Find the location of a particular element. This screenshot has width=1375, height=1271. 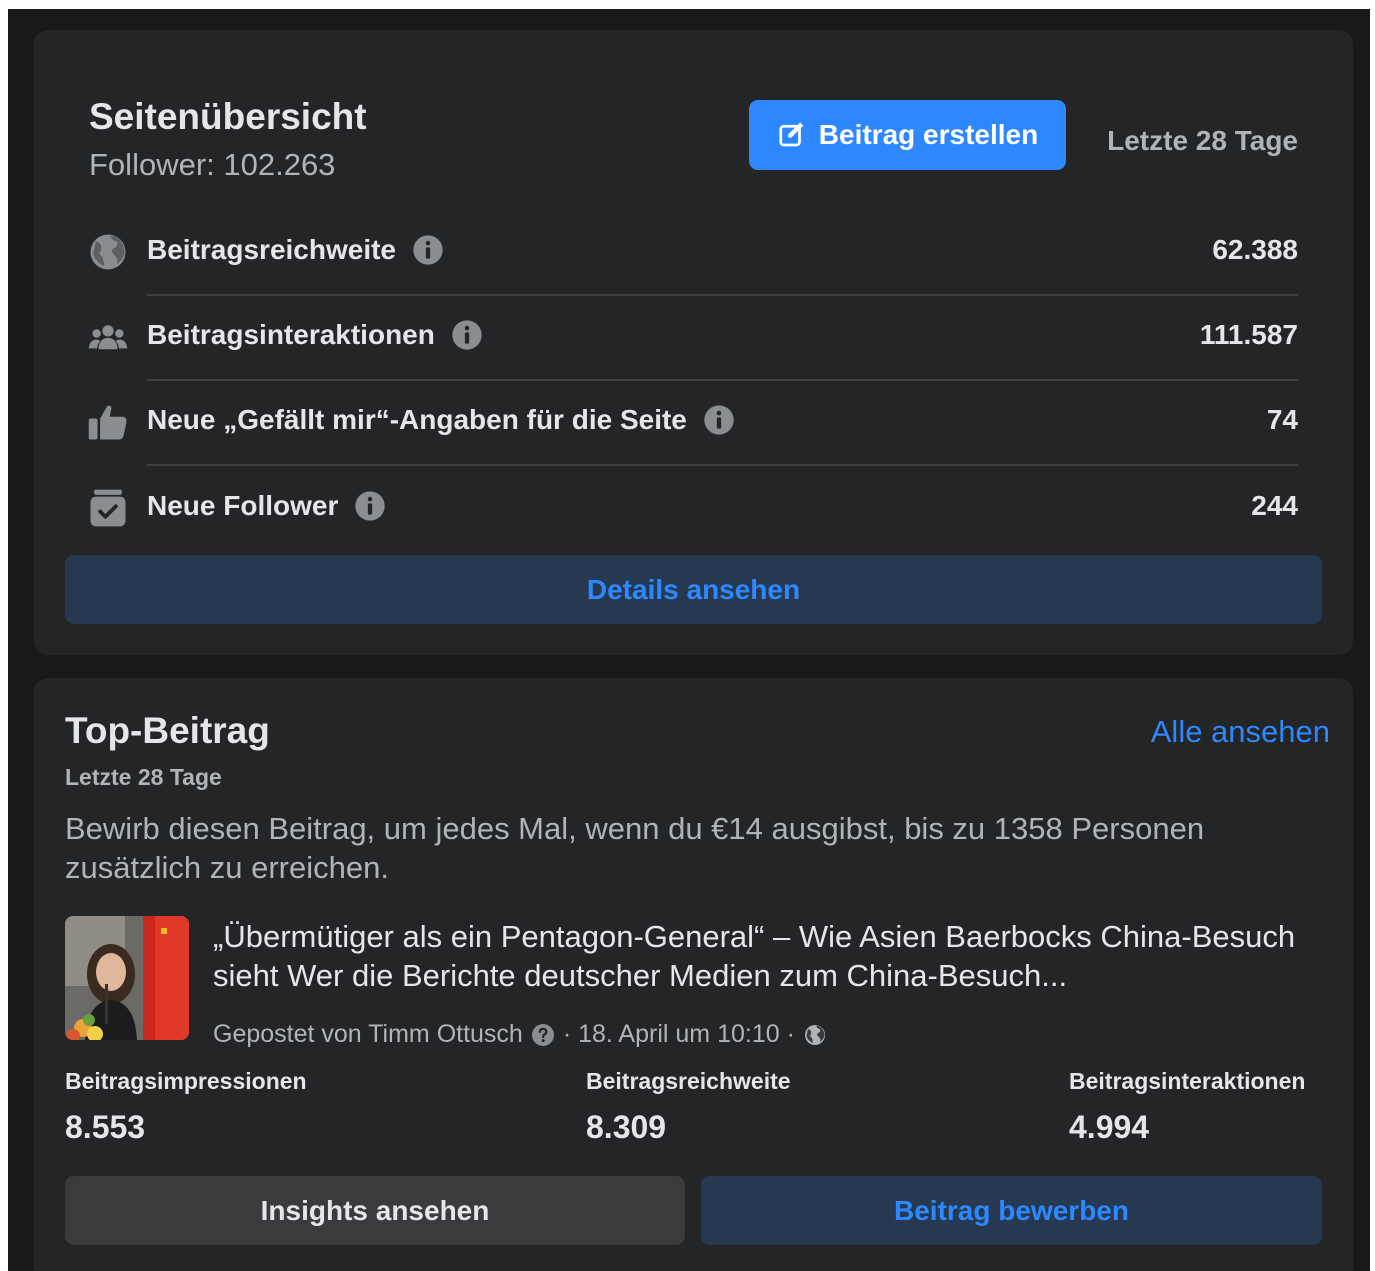

stat-interactions: Beitragsinteraktionen 4.994 is located at coordinates (1187, 1107).